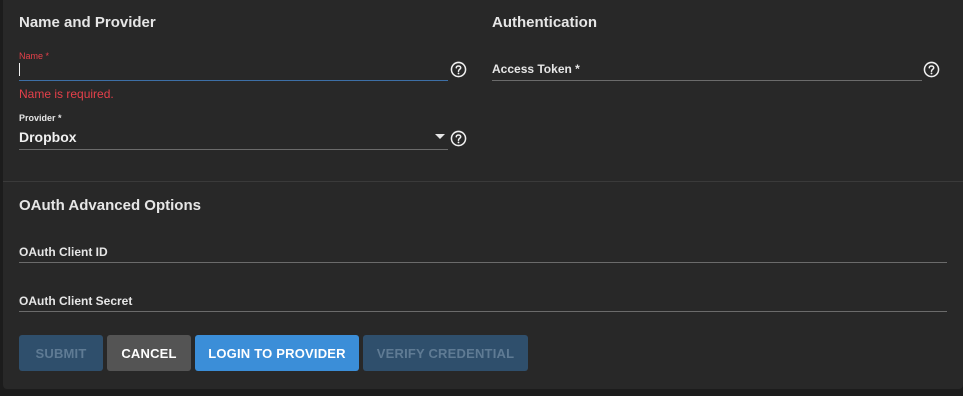 This screenshot has height=396, width=963. What do you see at coordinates (440, 136) in the screenshot?
I see `caret-down-icon` at bounding box center [440, 136].